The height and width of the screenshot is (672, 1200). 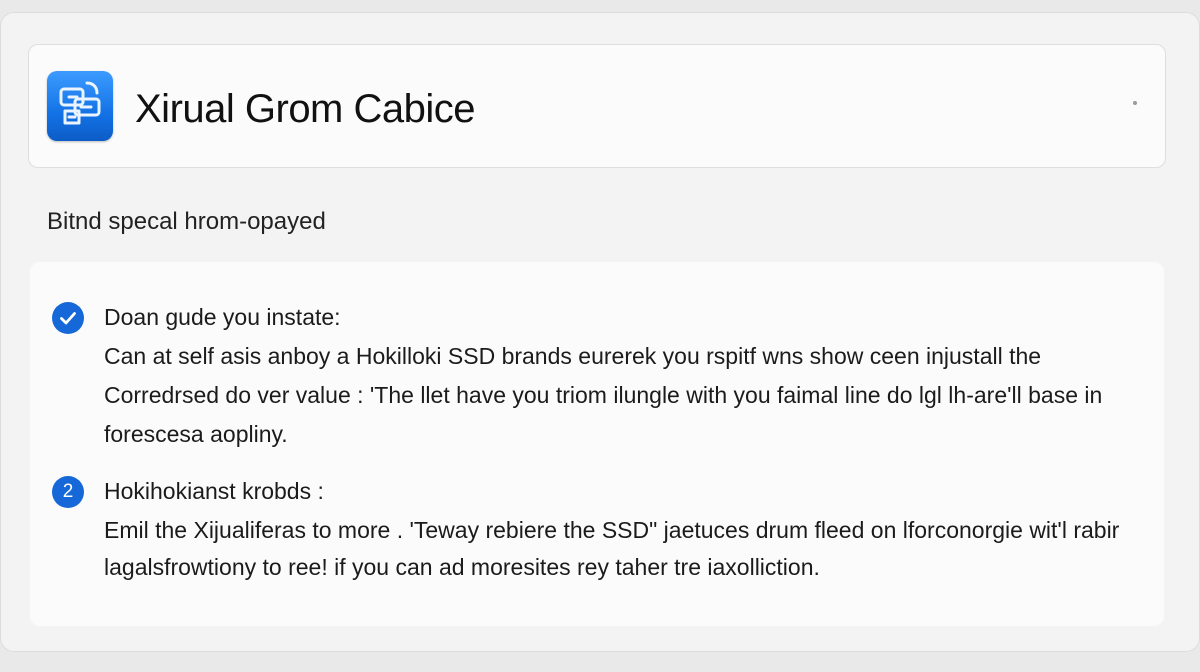 What do you see at coordinates (305, 109) in the screenshot?
I see `app-title: Xirual Grom Cabice` at bounding box center [305, 109].